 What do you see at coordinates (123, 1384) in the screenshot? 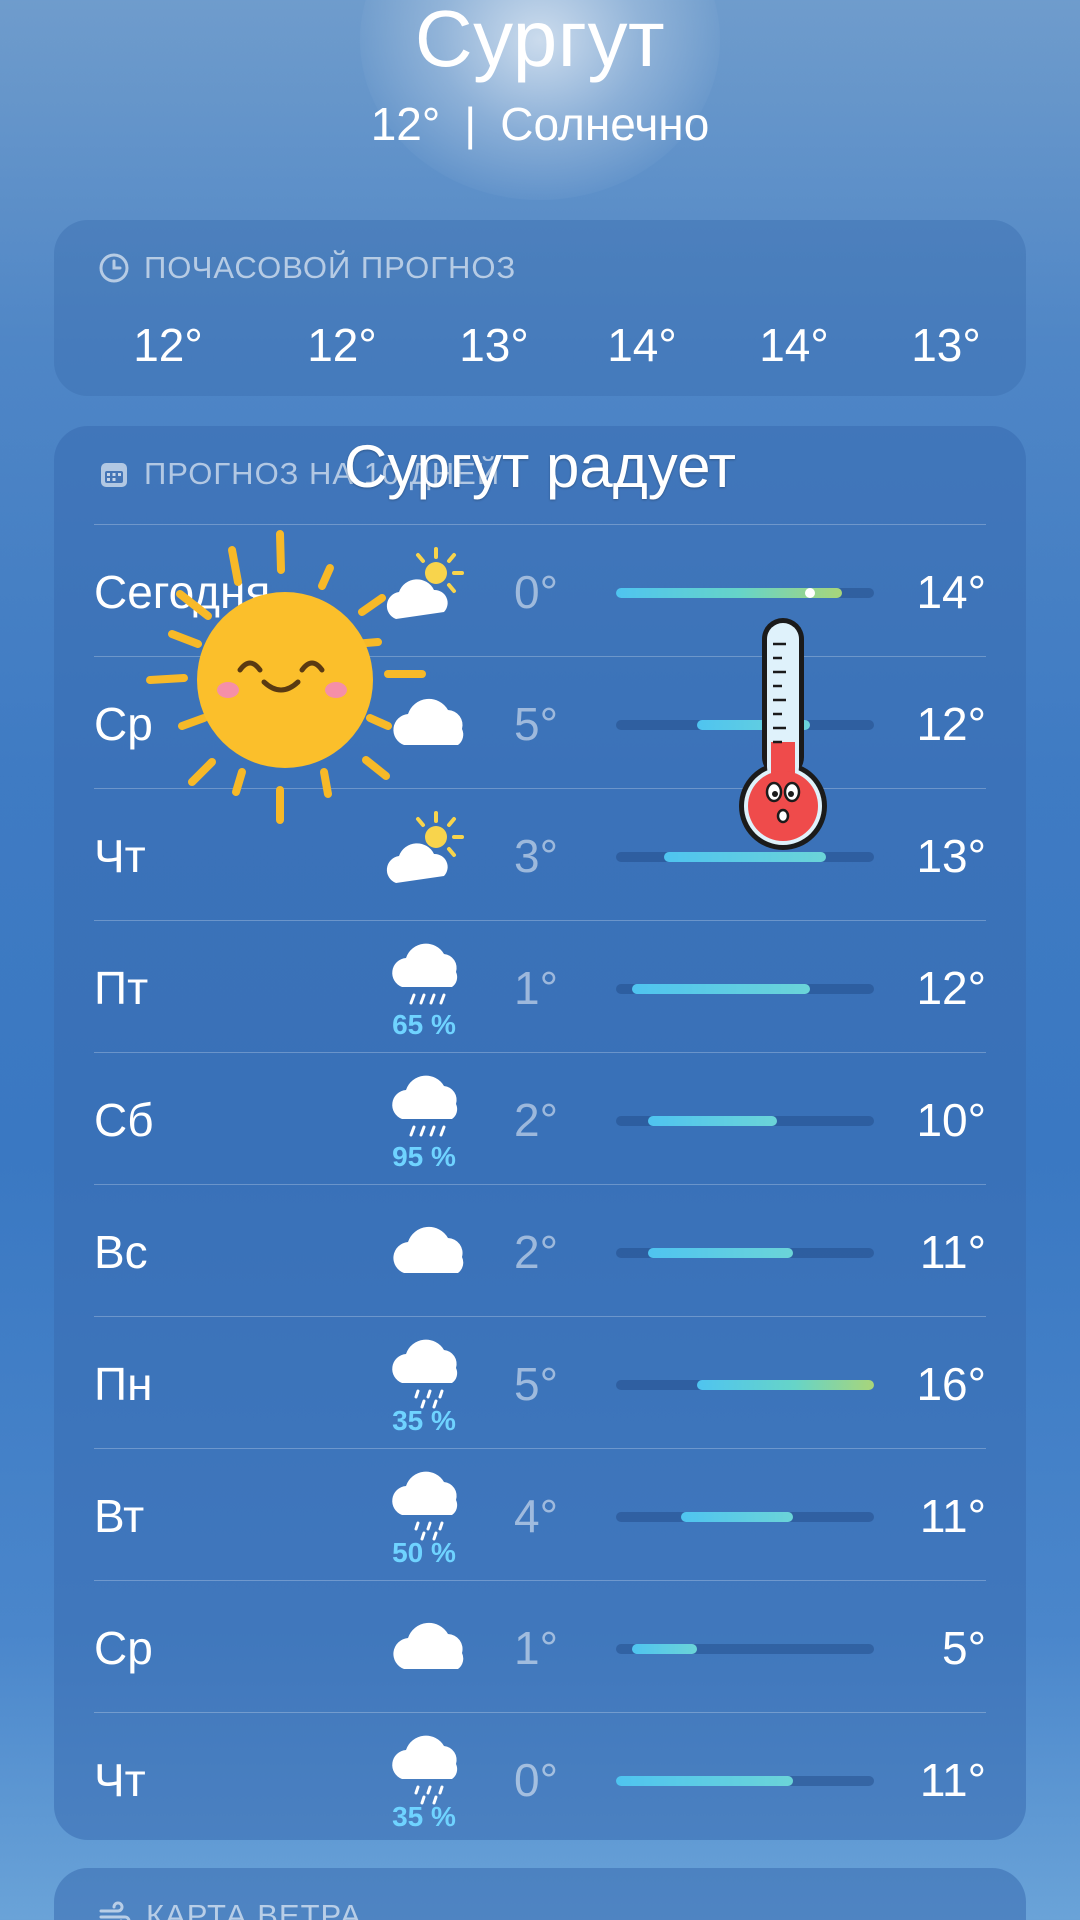
I see `day-label: Пн` at bounding box center [123, 1384].